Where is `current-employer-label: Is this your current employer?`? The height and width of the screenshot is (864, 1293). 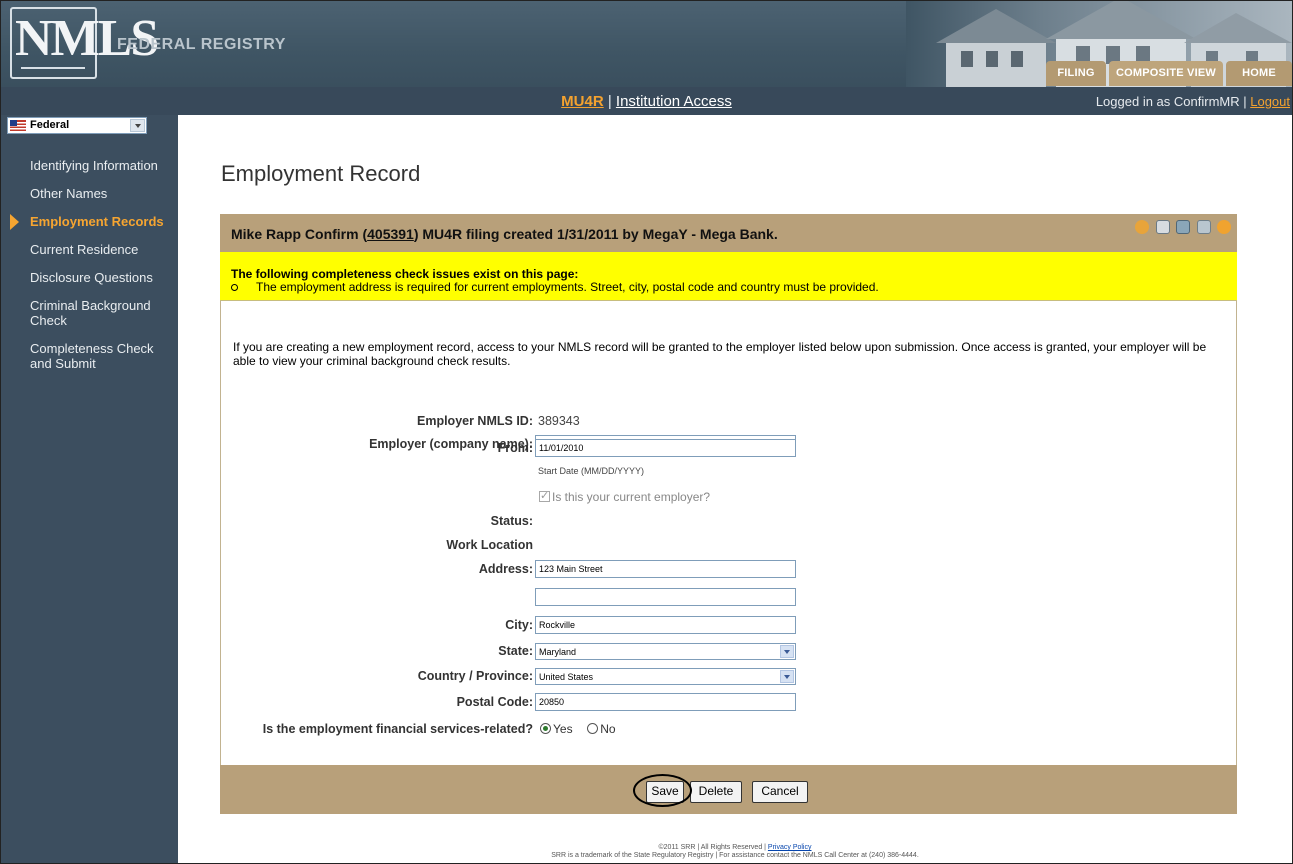
current-employer-label: Is this your current employer? is located at coordinates (631, 497).